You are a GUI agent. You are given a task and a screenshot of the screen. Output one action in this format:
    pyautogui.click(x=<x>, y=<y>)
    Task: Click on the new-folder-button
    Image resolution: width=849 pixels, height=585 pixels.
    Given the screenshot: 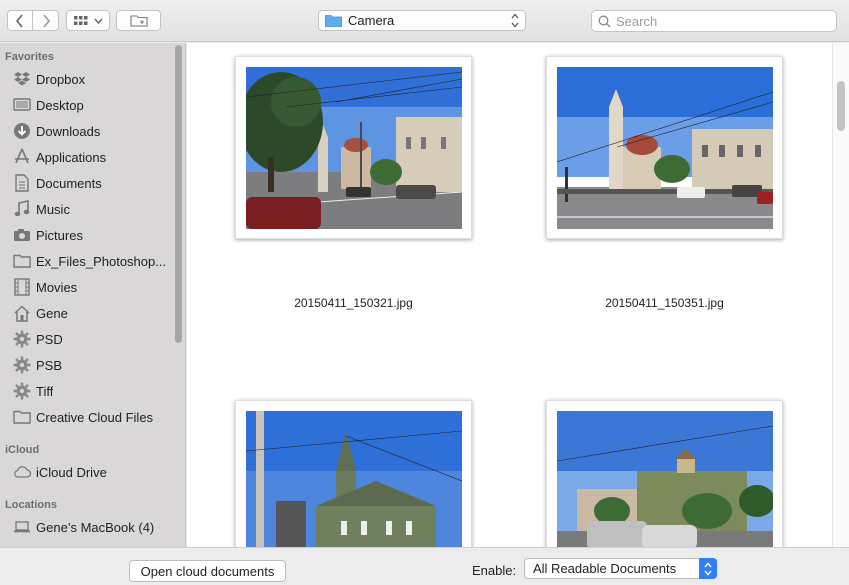 What is the action you would take?
    pyautogui.click(x=138, y=20)
    